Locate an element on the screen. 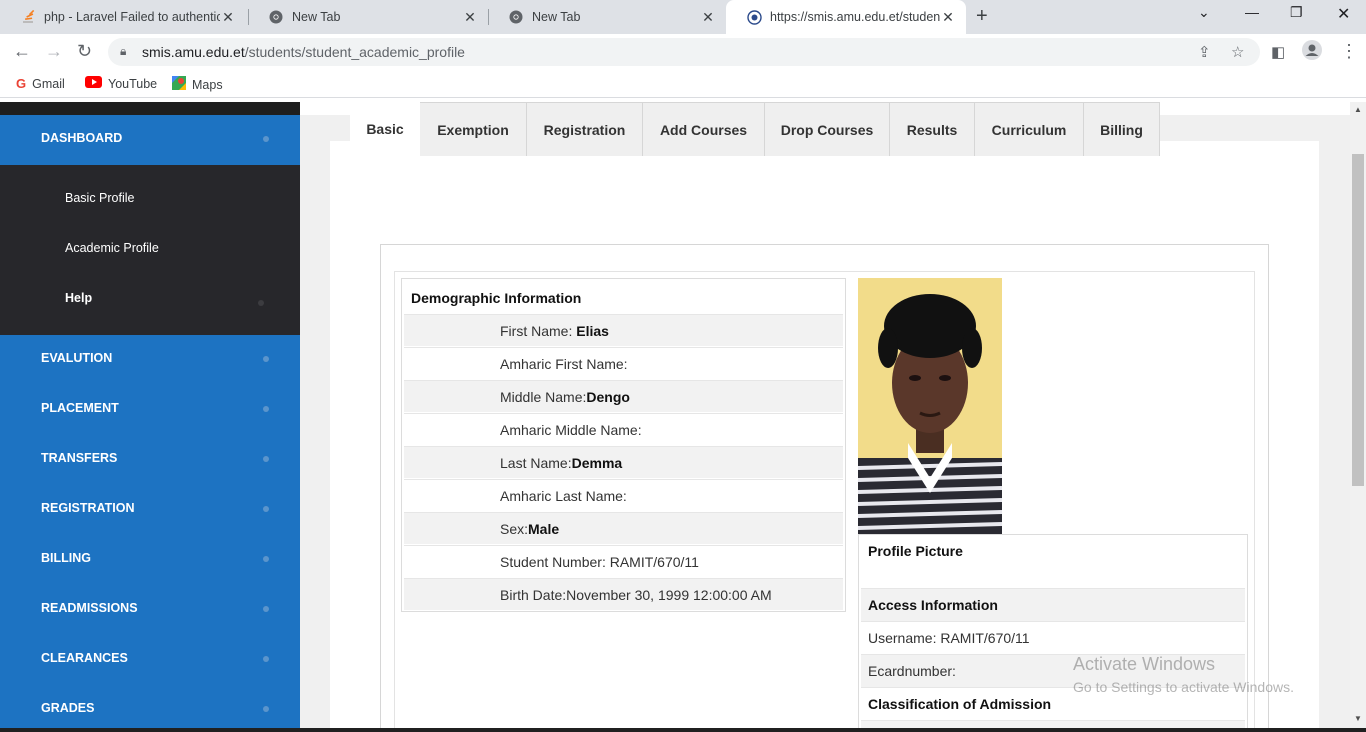 The height and width of the screenshot is (732, 1366). browser-tab-active: https://smis.amu.edu.et/students ✕ is located at coordinates (846, 17).